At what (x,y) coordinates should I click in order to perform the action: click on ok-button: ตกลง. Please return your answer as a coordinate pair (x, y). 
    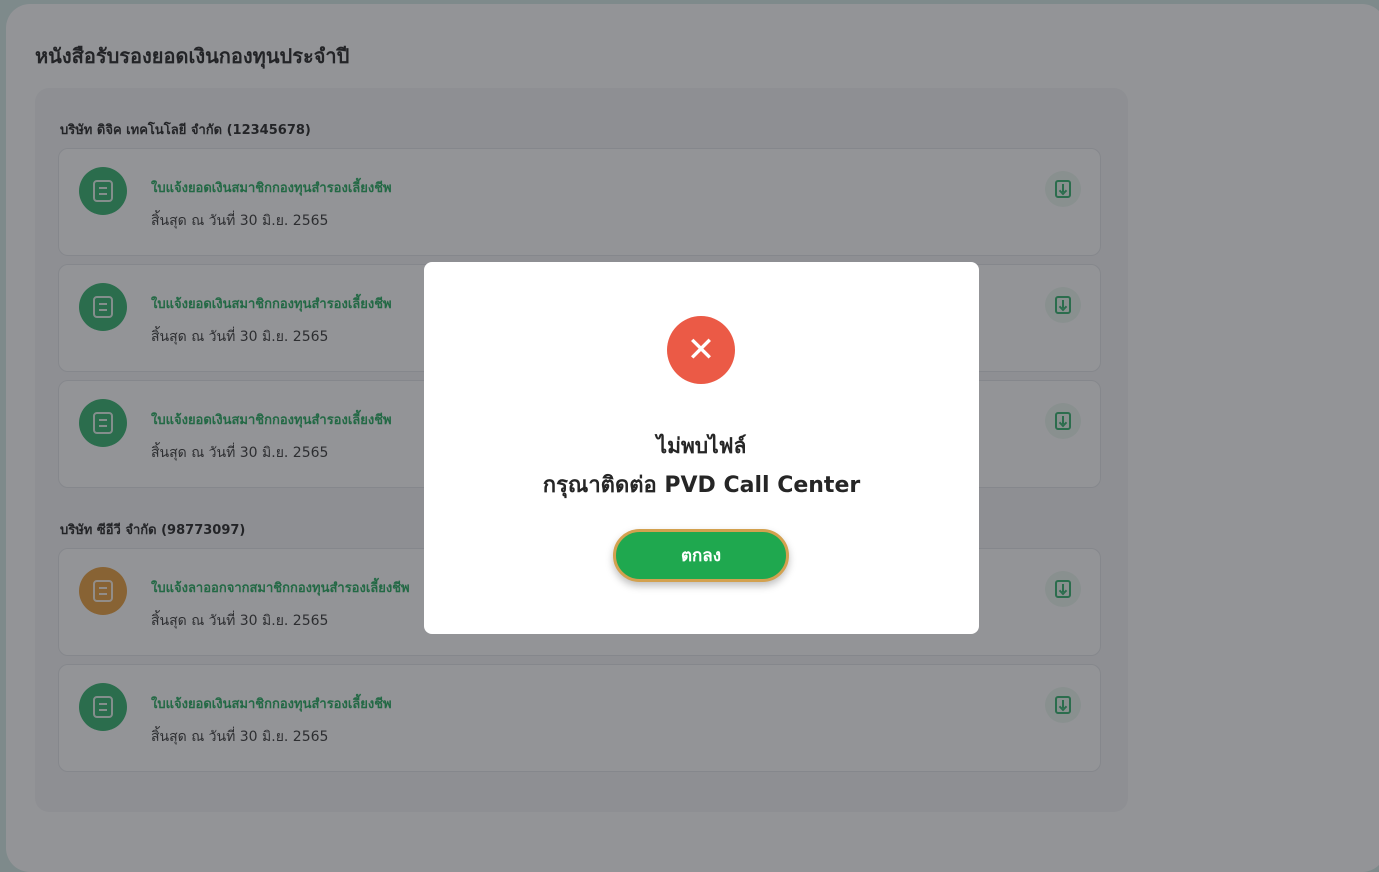
    Looking at the image, I should click on (701, 555).